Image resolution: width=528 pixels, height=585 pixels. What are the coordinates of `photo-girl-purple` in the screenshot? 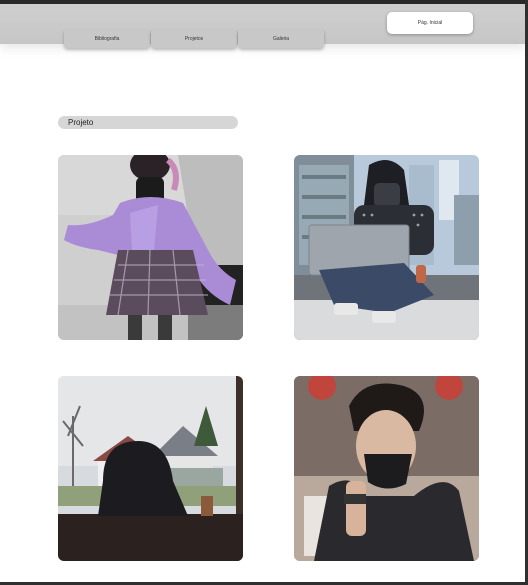 It's located at (150, 247).